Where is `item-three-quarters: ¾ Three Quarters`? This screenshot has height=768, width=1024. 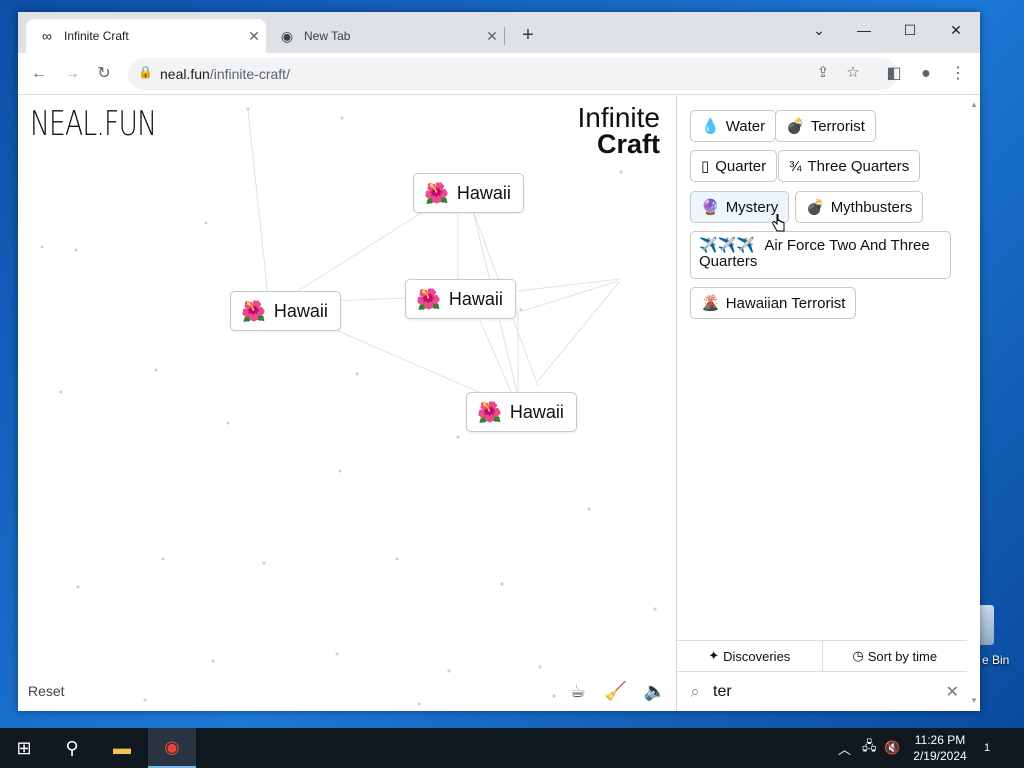 item-three-quarters: ¾ Three Quarters is located at coordinates (849, 166).